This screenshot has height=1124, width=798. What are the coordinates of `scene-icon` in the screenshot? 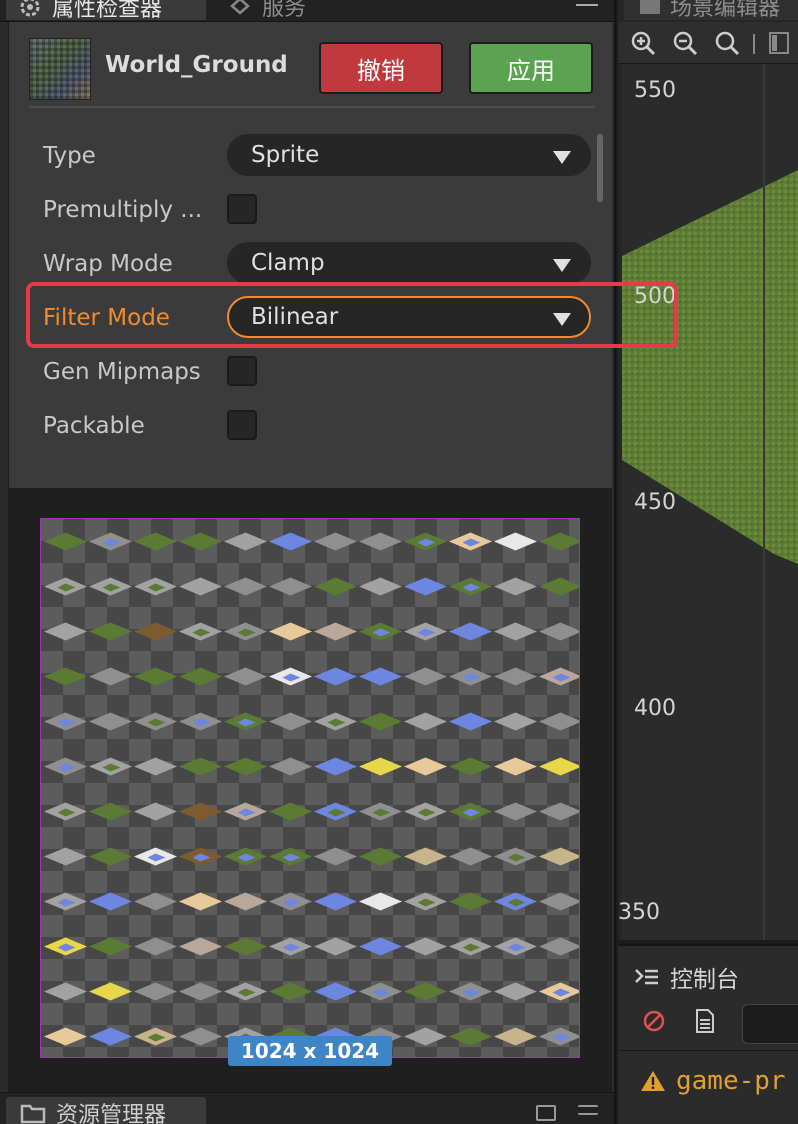 It's located at (650, 7).